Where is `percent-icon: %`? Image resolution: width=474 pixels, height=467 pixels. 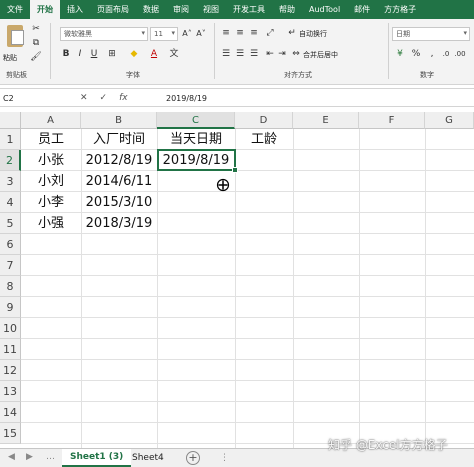 percent-icon: % is located at coordinates (416, 54).